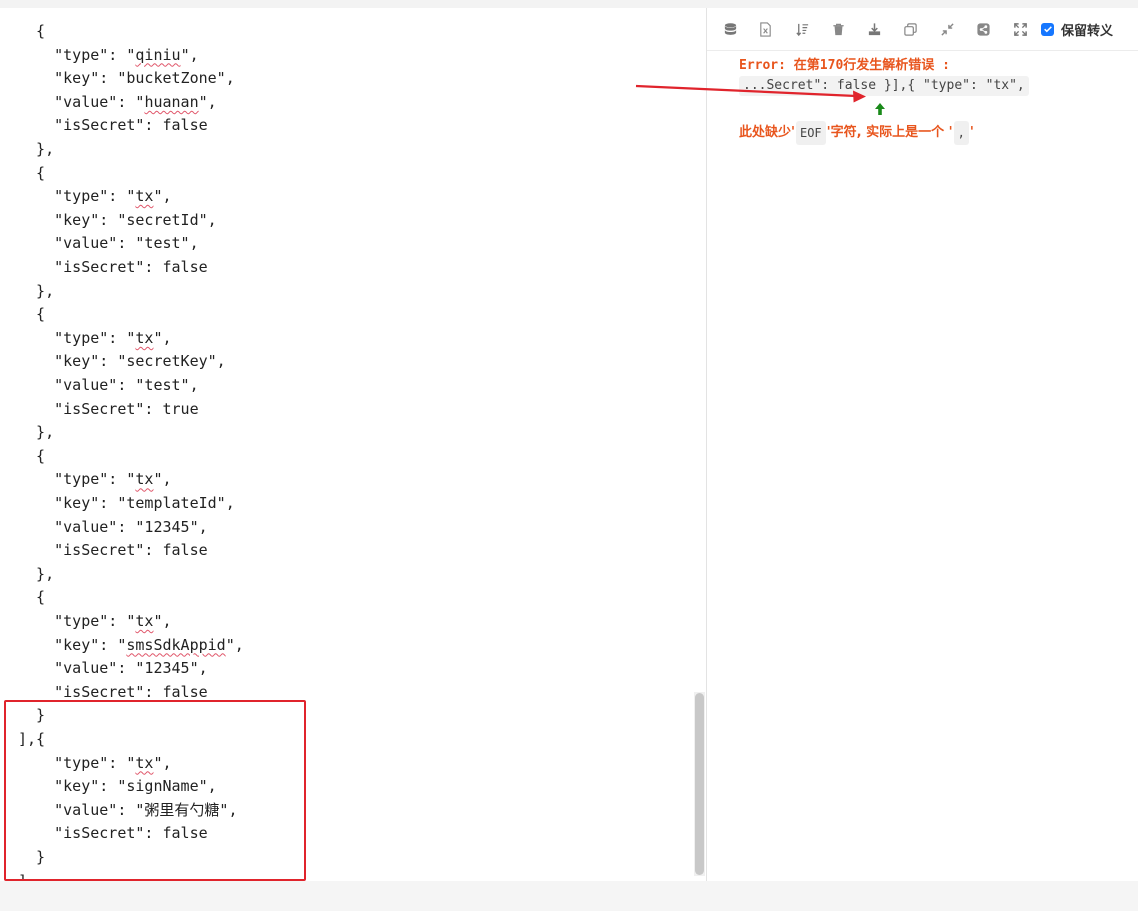 This screenshot has height=911, width=1138. I want to click on keep-escape-label: 保留转义, so click(1087, 31).